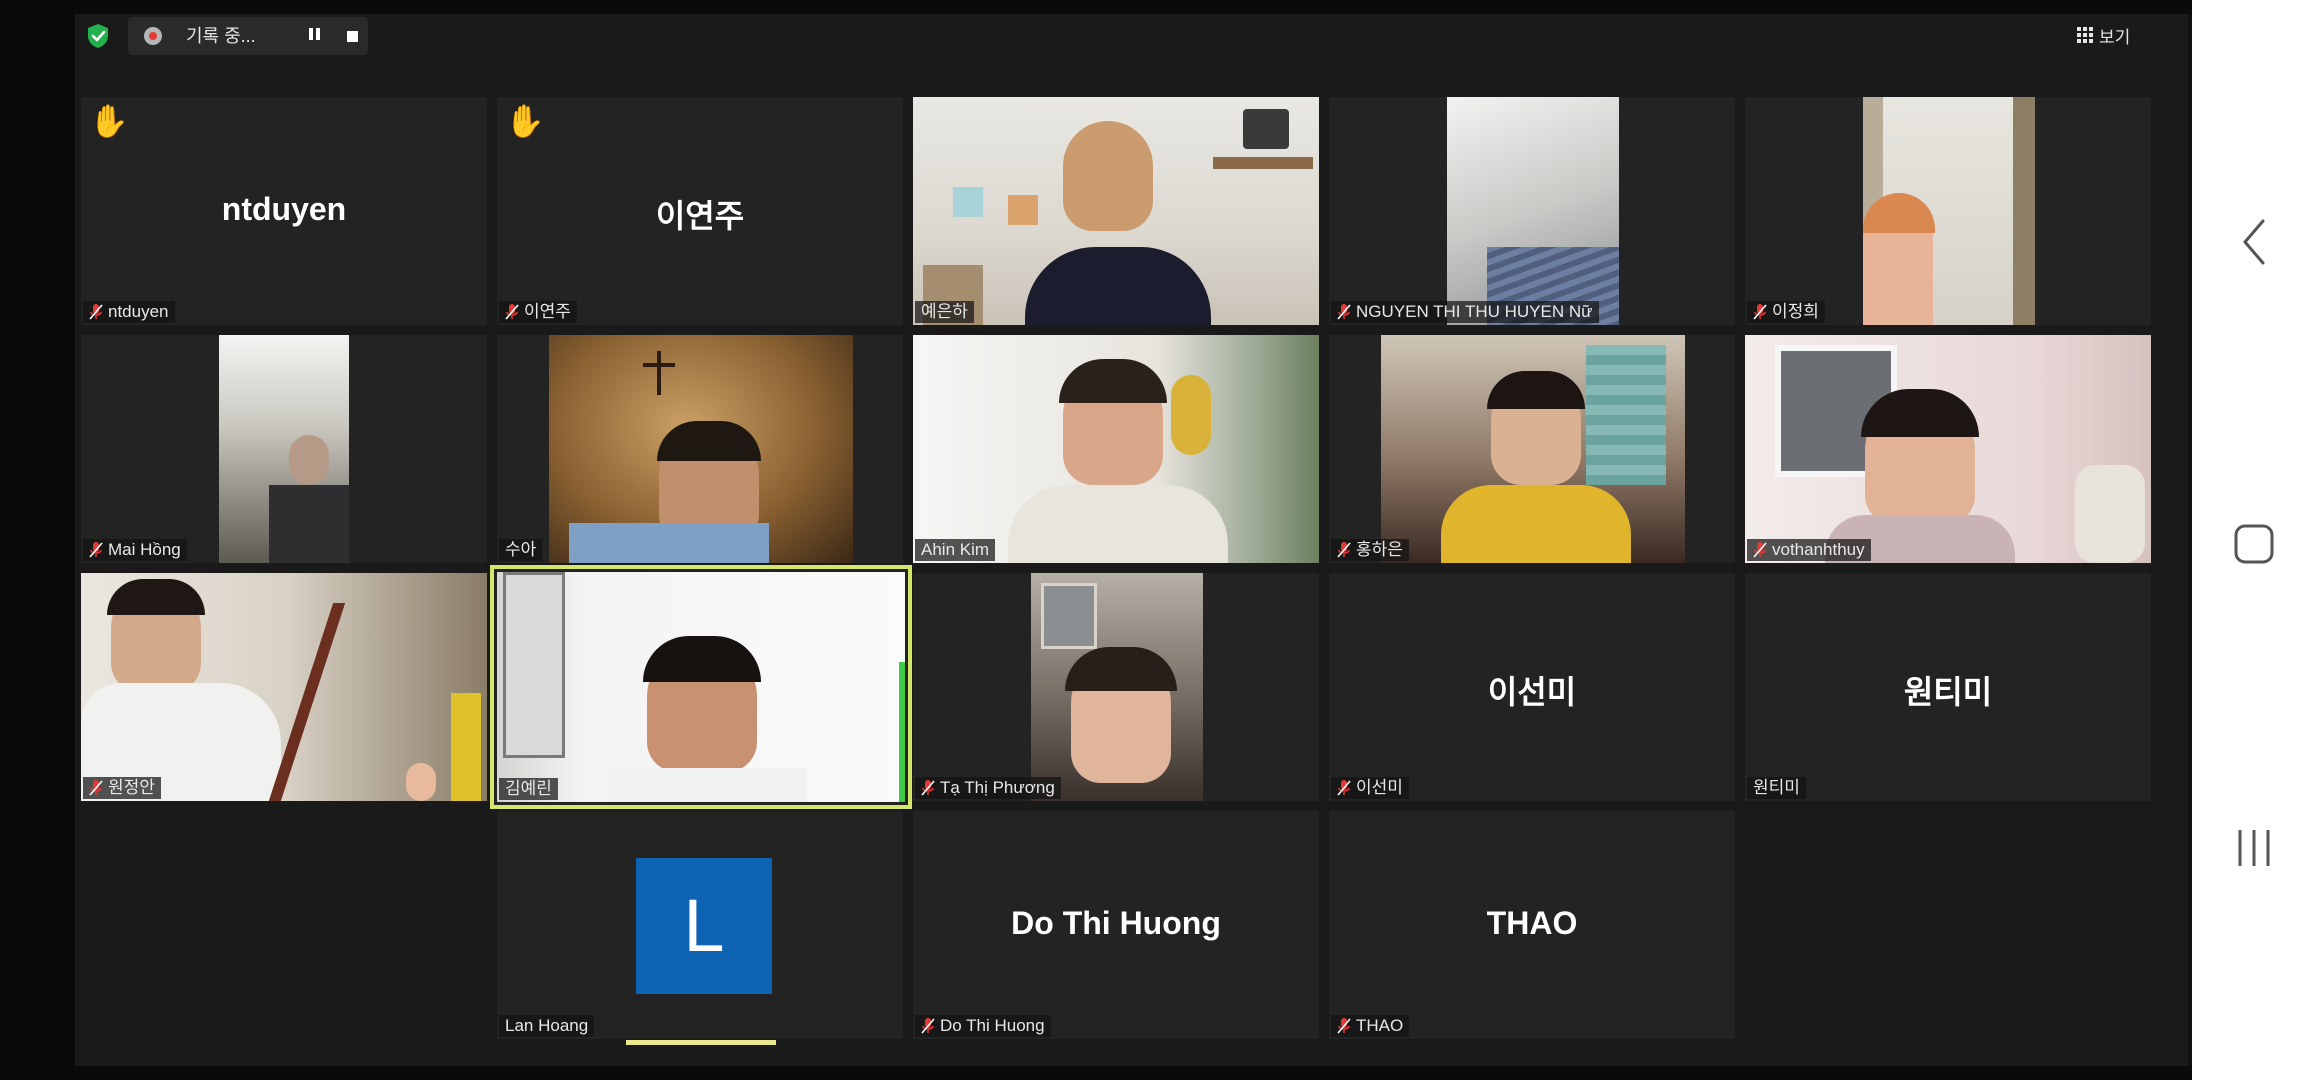 This screenshot has height=1080, width=2316. I want to click on participant-video-tile: 홍하은, so click(1532, 449).